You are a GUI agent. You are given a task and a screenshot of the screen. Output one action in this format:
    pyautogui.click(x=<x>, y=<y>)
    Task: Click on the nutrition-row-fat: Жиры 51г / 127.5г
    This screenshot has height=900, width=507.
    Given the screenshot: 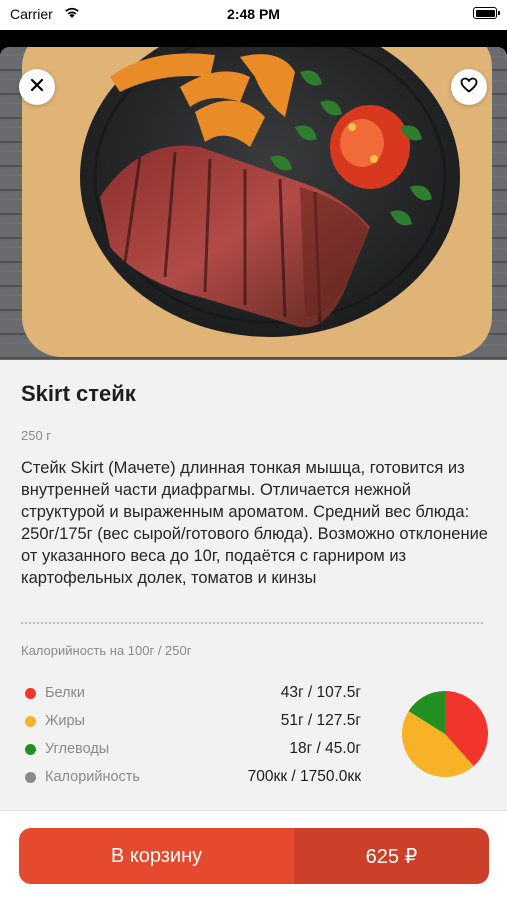 What is the action you would take?
    pyautogui.click(x=190, y=721)
    